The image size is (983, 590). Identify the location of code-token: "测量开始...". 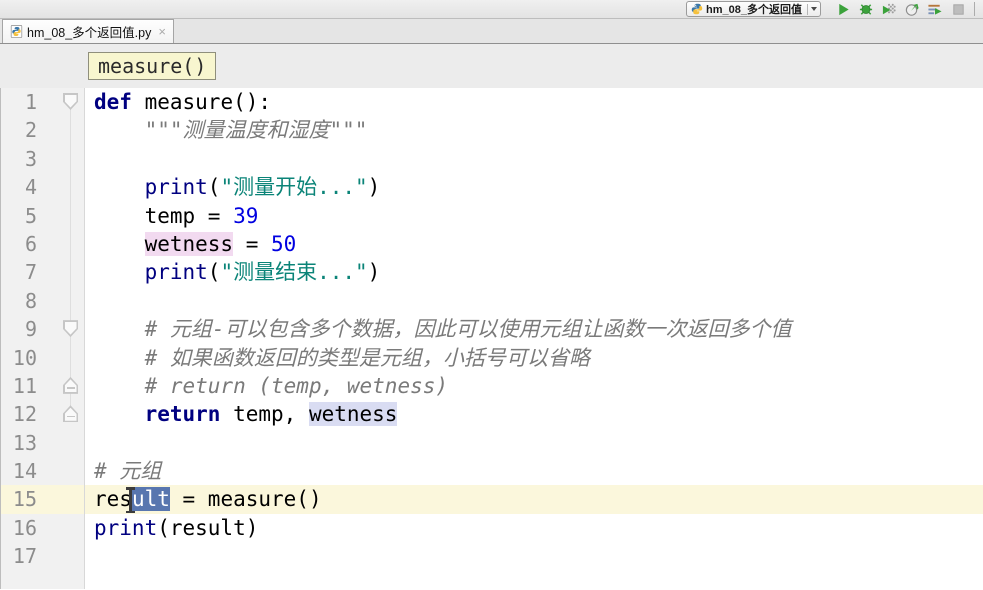
(294, 187).